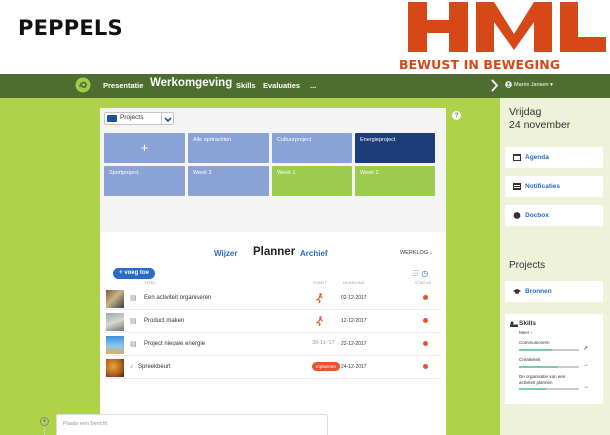 Image resolution: width=610 pixels, height=435 pixels. What do you see at coordinates (177, 298) in the screenshot?
I see `task-title: Een activiteit organiseren` at bounding box center [177, 298].